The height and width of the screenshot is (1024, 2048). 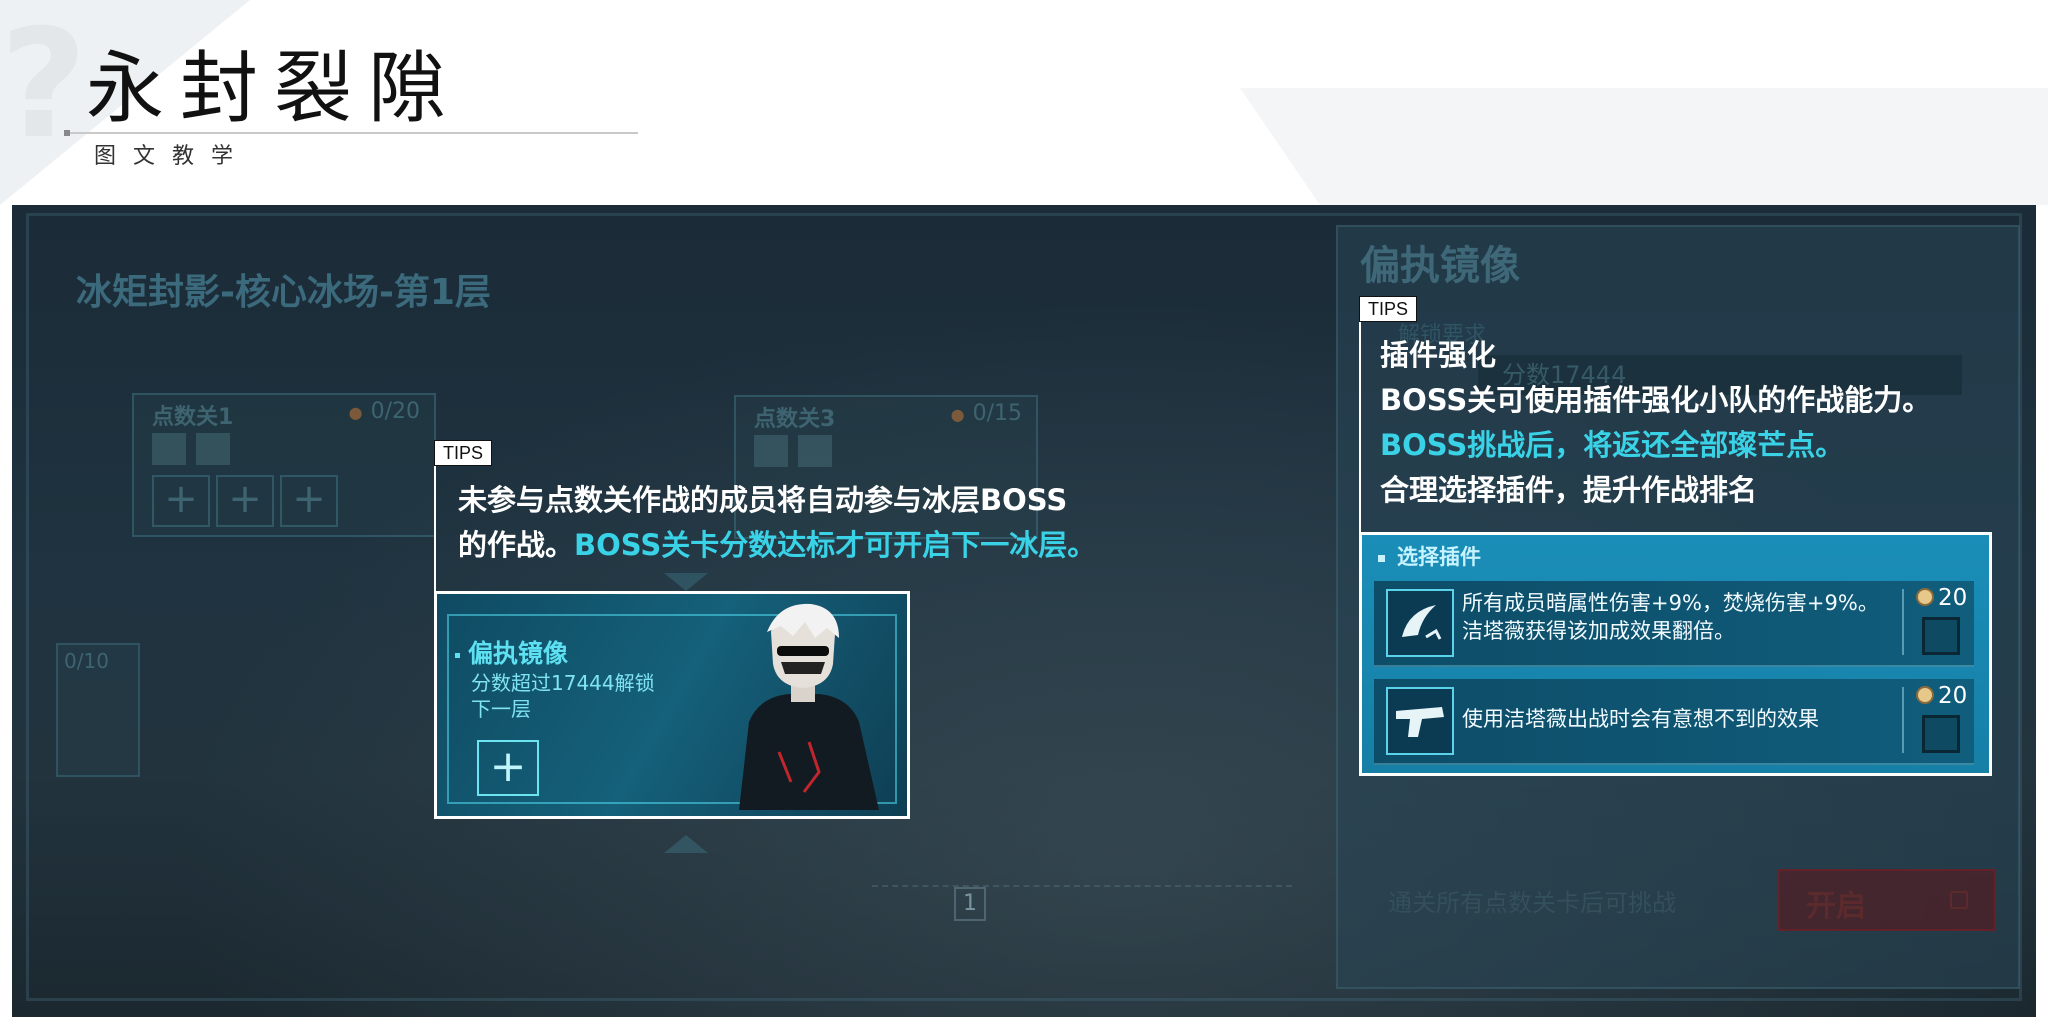 What do you see at coordinates (1640, 719) in the screenshot?
I see `plugin-description: 使用洁塔薇出战时会有意想不到的效果` at bounding box center [1640, 719].